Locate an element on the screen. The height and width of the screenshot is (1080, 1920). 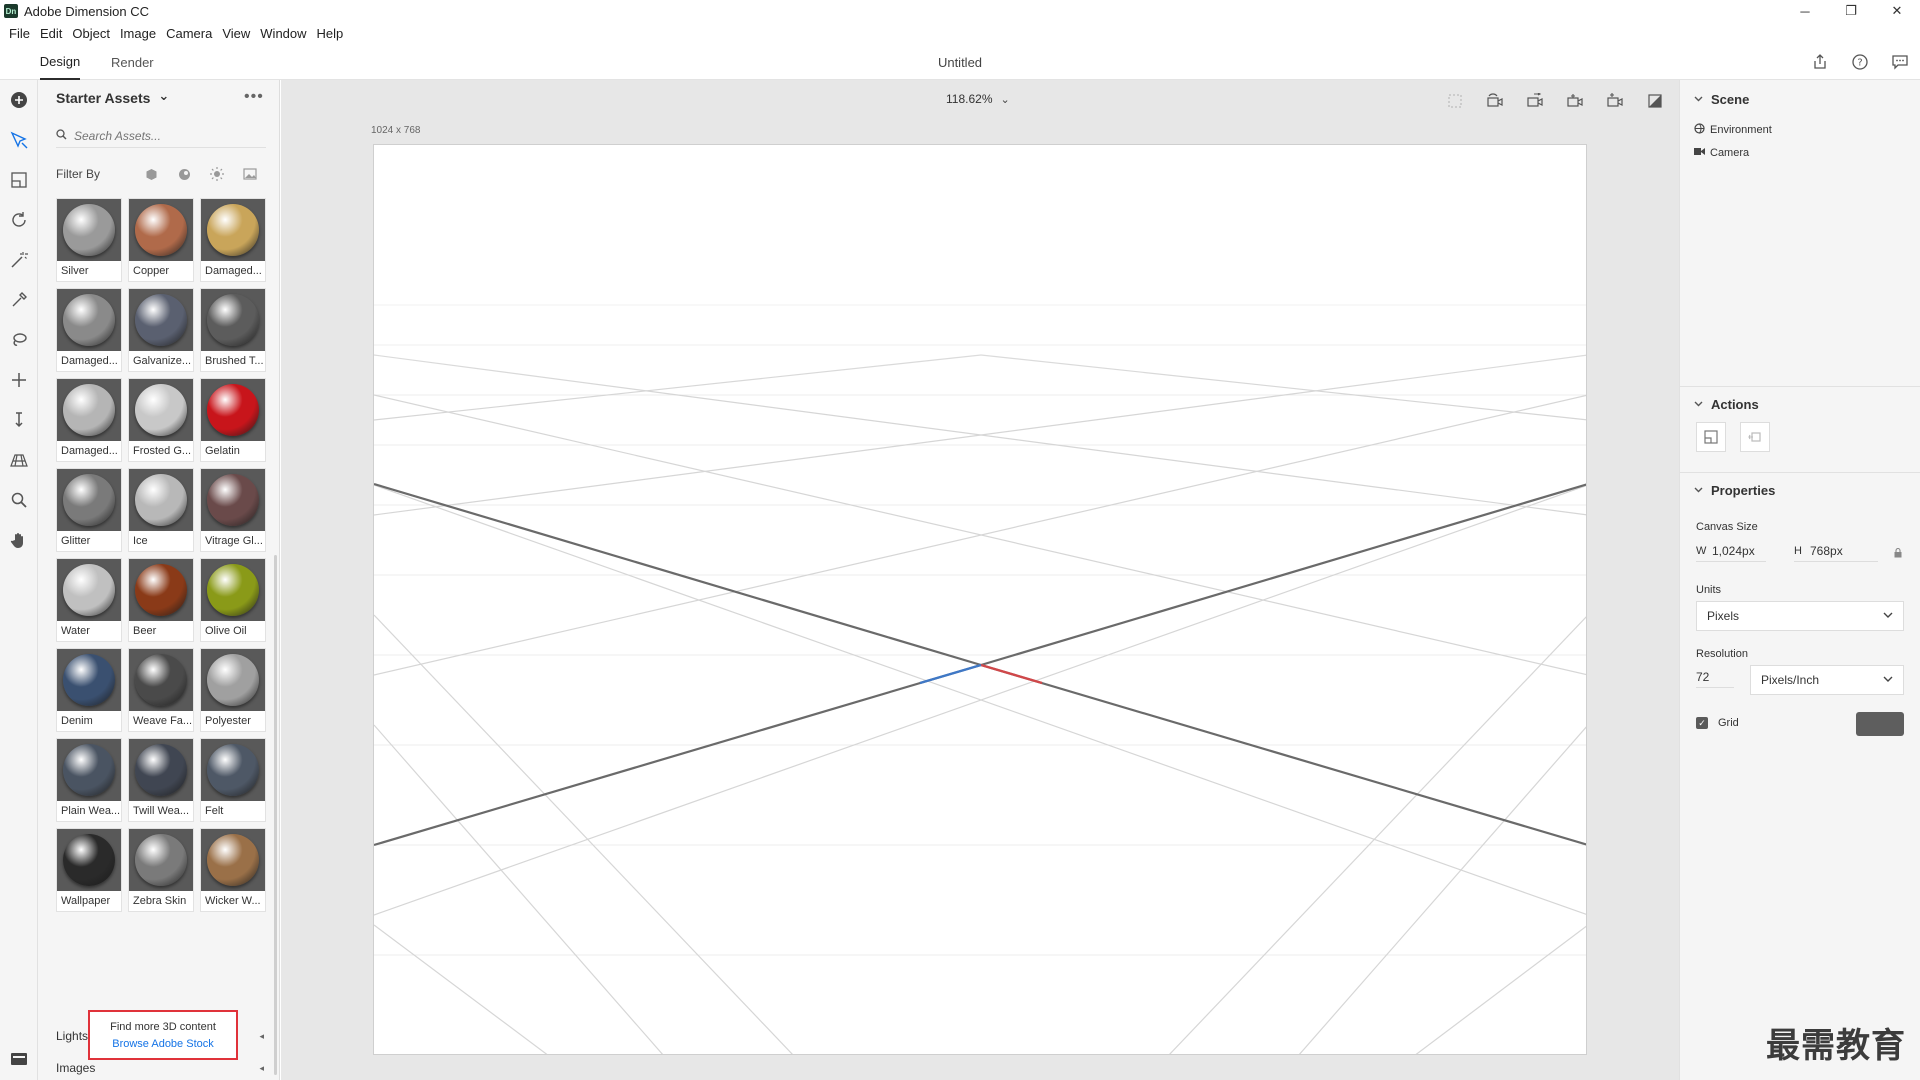
frame-tool-icon is located at coordinates (19, 180).